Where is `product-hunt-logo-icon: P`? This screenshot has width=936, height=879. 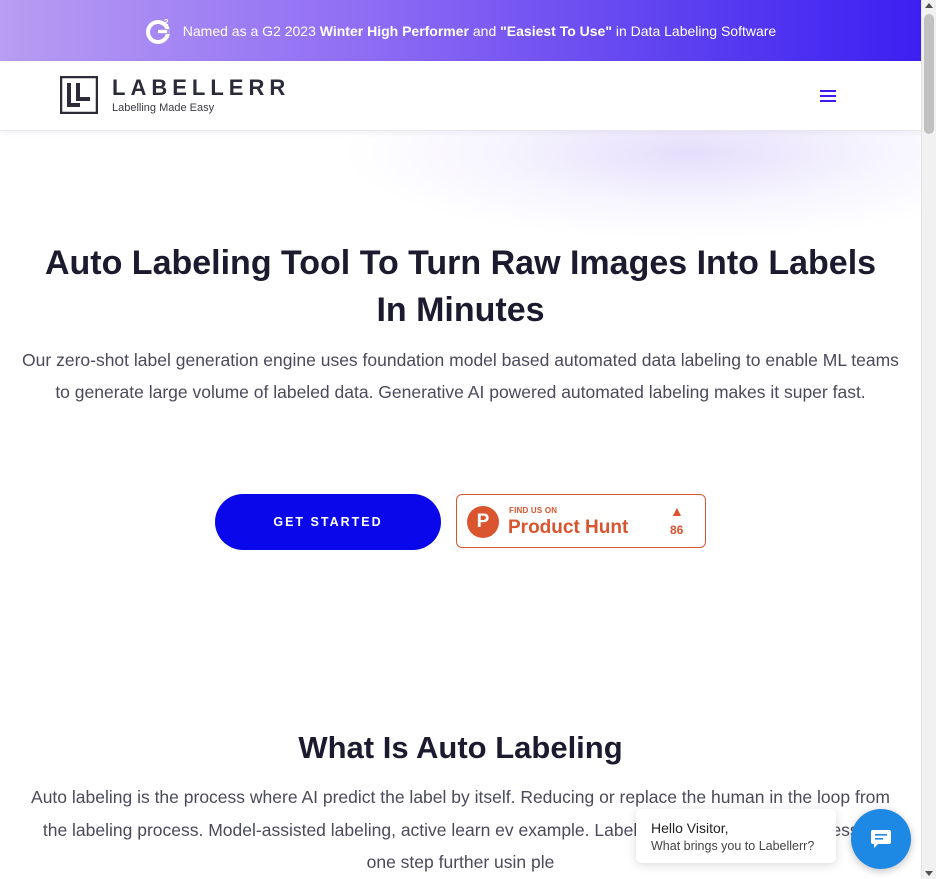
product-hunt-logo-icon: P is located at coordinates (483, 522).